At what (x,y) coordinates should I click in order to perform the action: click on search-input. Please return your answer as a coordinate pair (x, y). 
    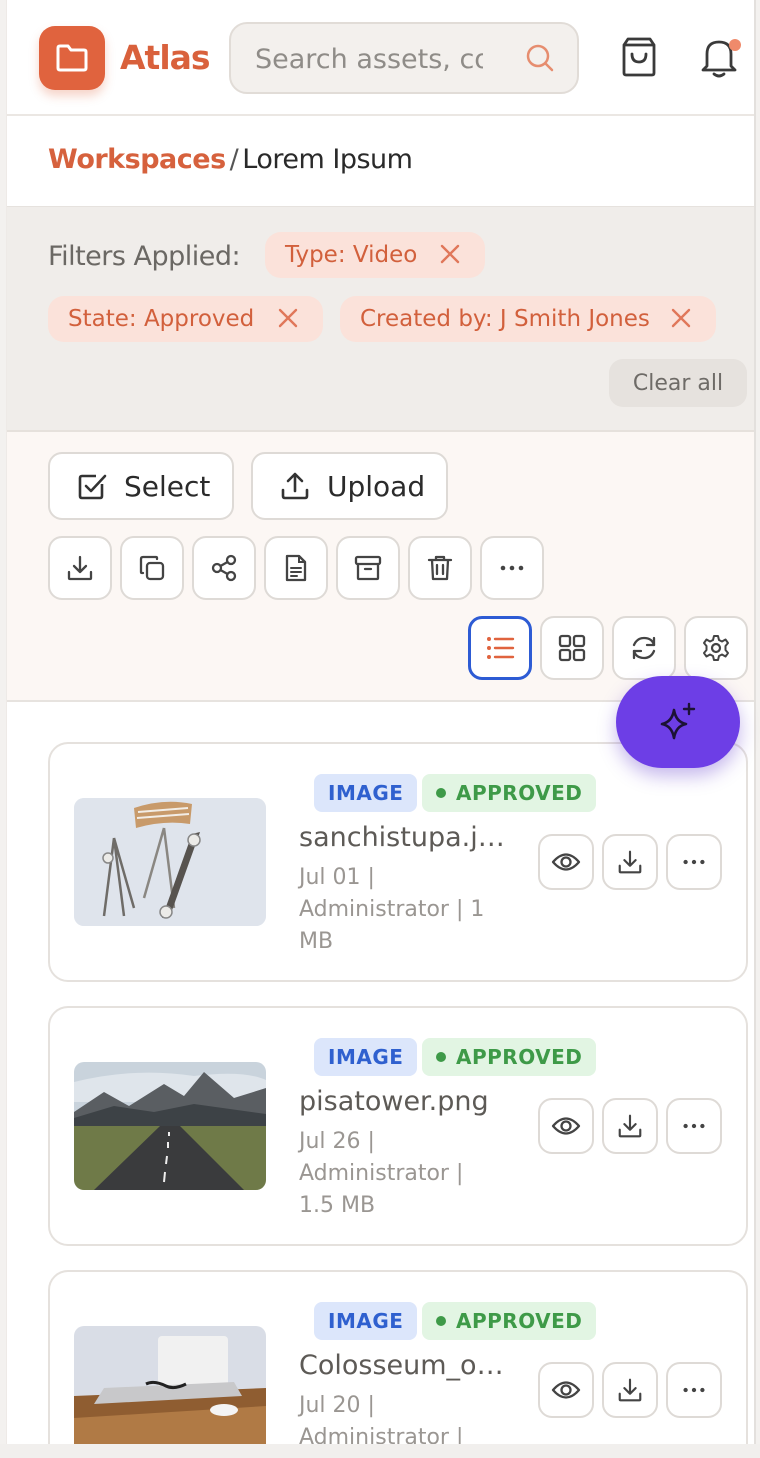
    Looking at the image, I should click on (369, 59).